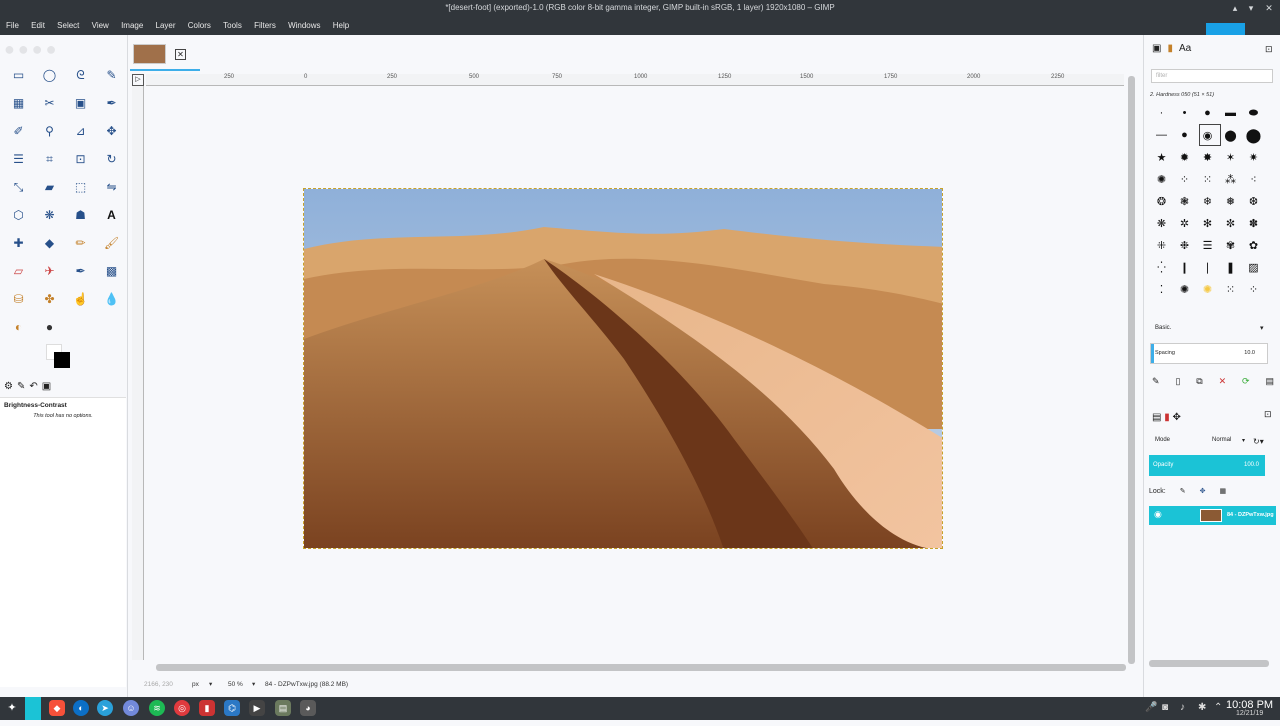 The height and width of the screenshot is (726, 1280). Describe the element at coordinates (111, 131) in the screenshot. I see `move-icon: ✥` at that location.